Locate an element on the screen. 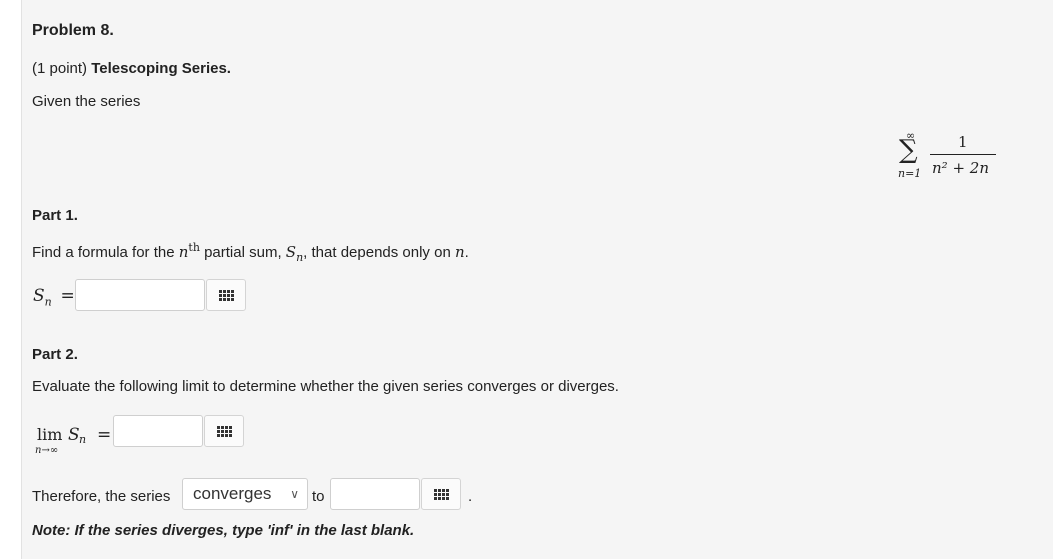 This screenshot has width=1053, height=559. part1-label: Sn = is located at coordinates (54, 297).